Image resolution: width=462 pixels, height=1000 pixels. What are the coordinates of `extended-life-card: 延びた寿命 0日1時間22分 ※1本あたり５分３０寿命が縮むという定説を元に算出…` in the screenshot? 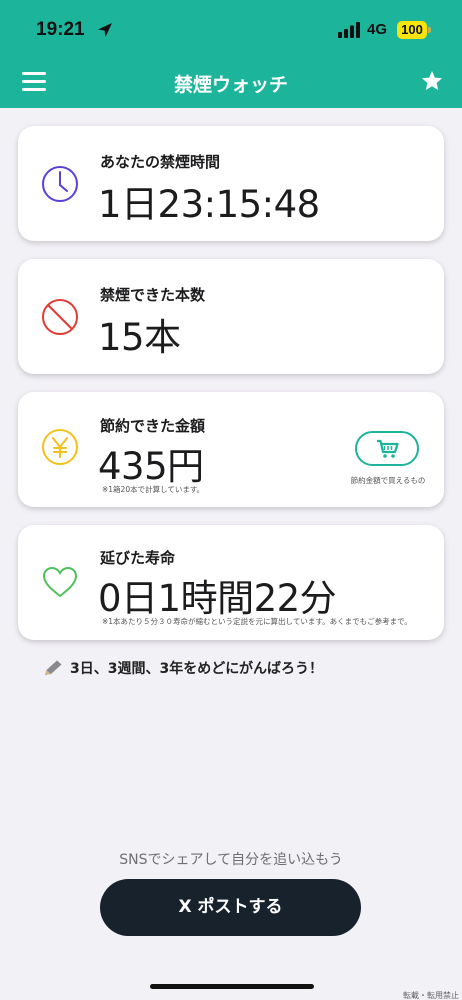 It's located at (231, 582).